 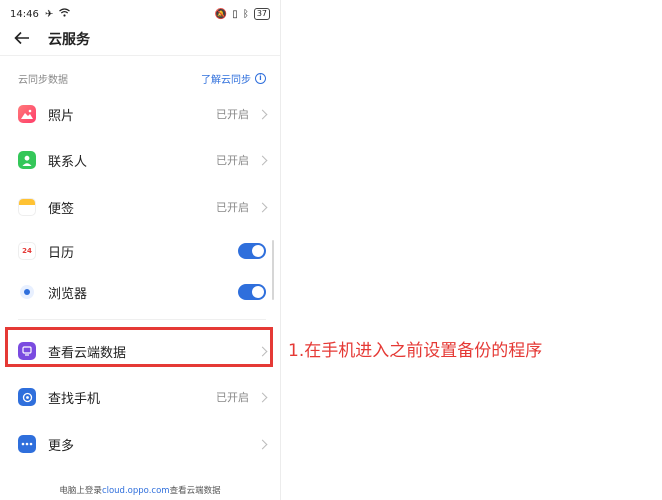 What do you see at coordinates (27, 397) in the screenshot?
I see `find-phone-icon` at bounding box center [27, 397].